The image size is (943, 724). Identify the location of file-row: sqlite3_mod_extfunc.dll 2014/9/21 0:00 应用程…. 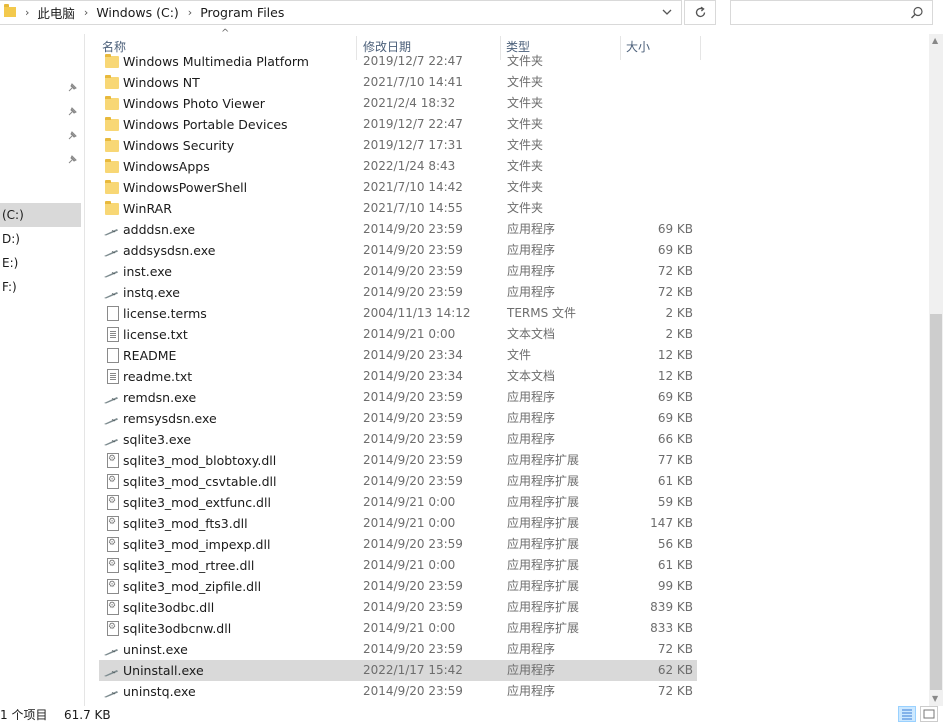
(398, 502).